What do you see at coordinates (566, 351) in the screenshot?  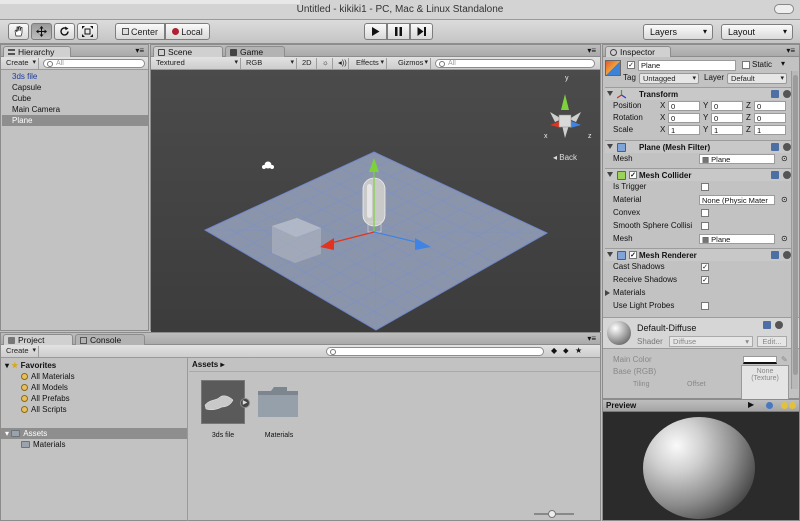 I see `search-by-label-icon: ⬥` at bounding box center [566, 351].